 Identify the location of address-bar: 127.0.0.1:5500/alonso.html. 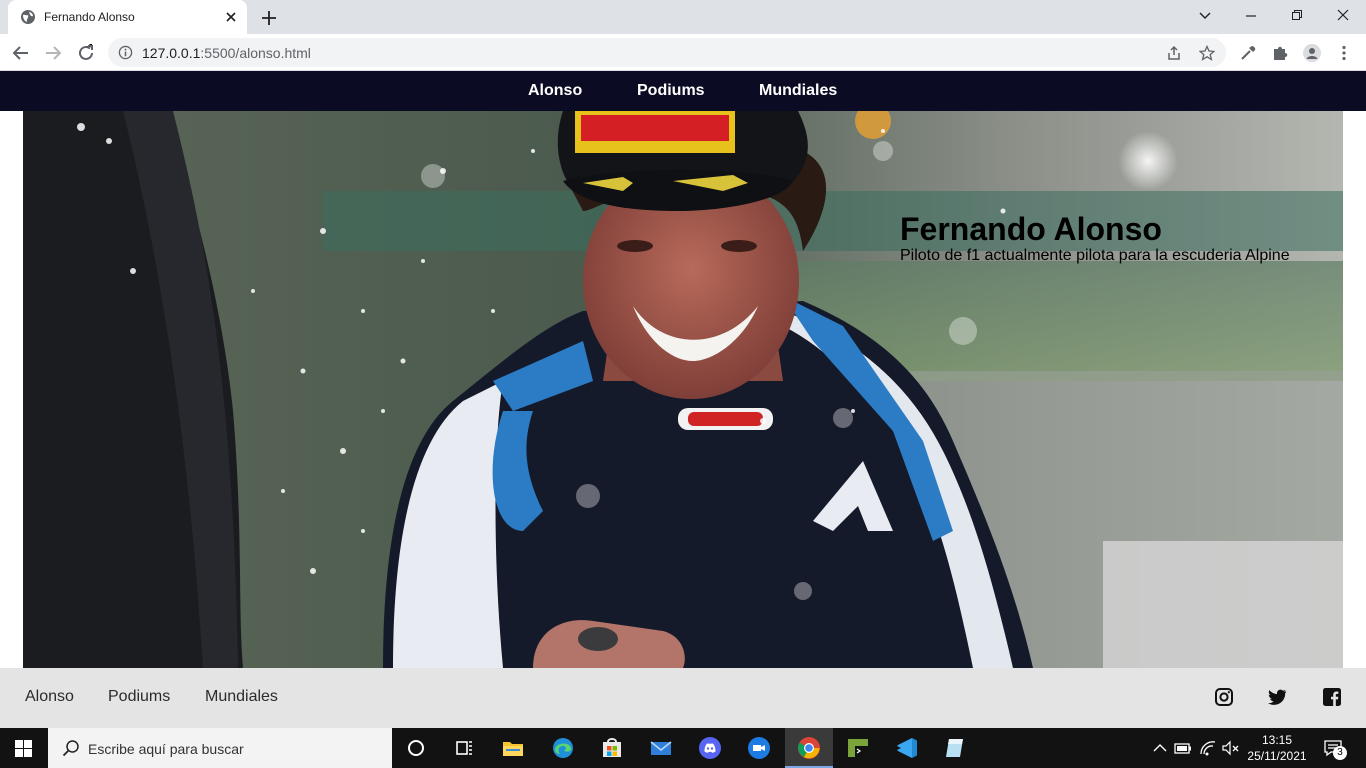
(667, 52).